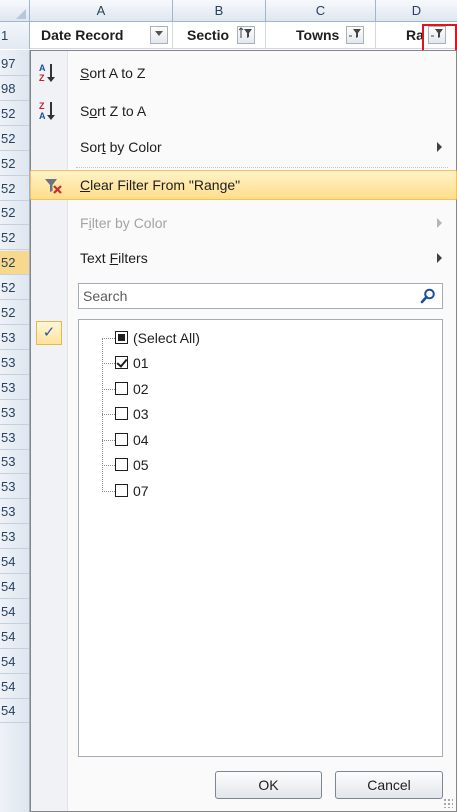  Describe the element at coordinates (53, 186) in the screenshot. I see `clear-filter-icon` at that location.